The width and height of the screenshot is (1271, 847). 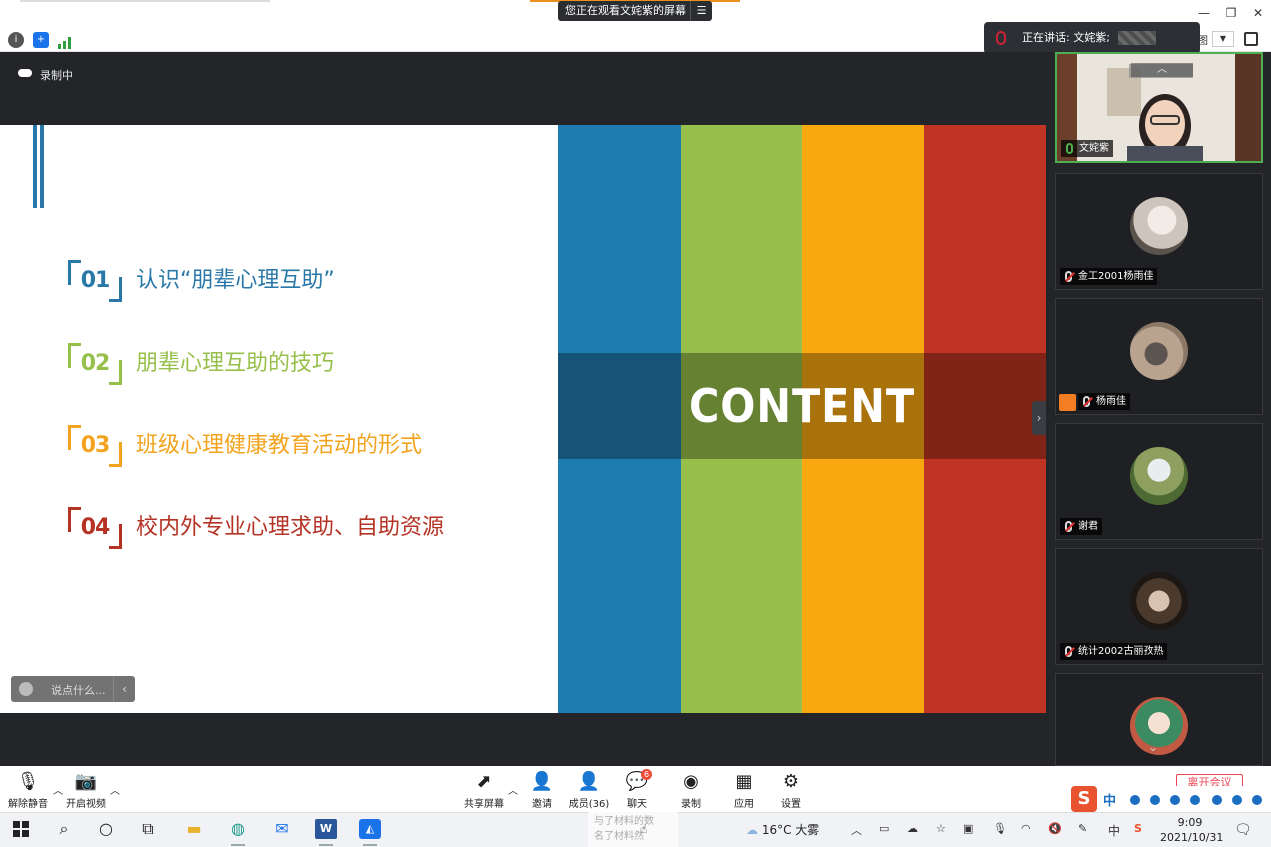 I want to click on unmute-button: 🎙 解除静音, so click(x=28, y=791).